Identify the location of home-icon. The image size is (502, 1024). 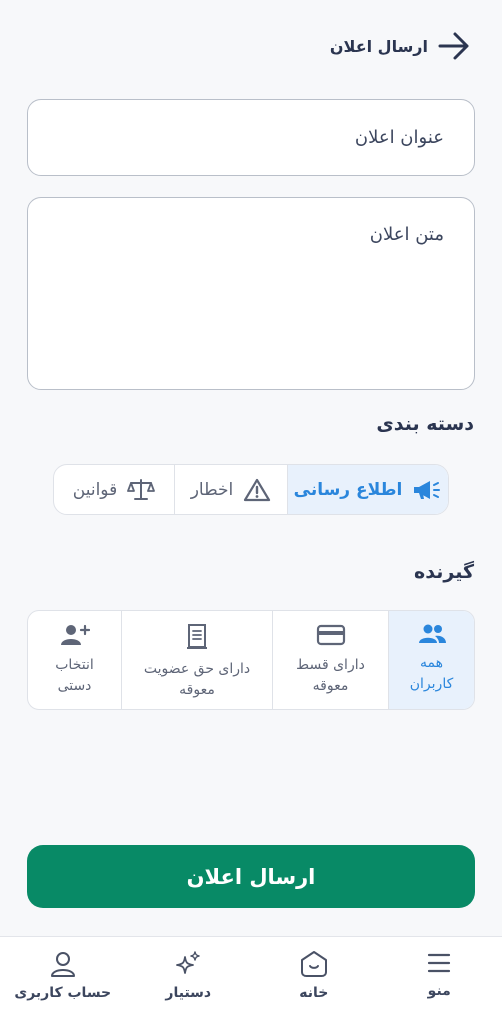
(313, 964).